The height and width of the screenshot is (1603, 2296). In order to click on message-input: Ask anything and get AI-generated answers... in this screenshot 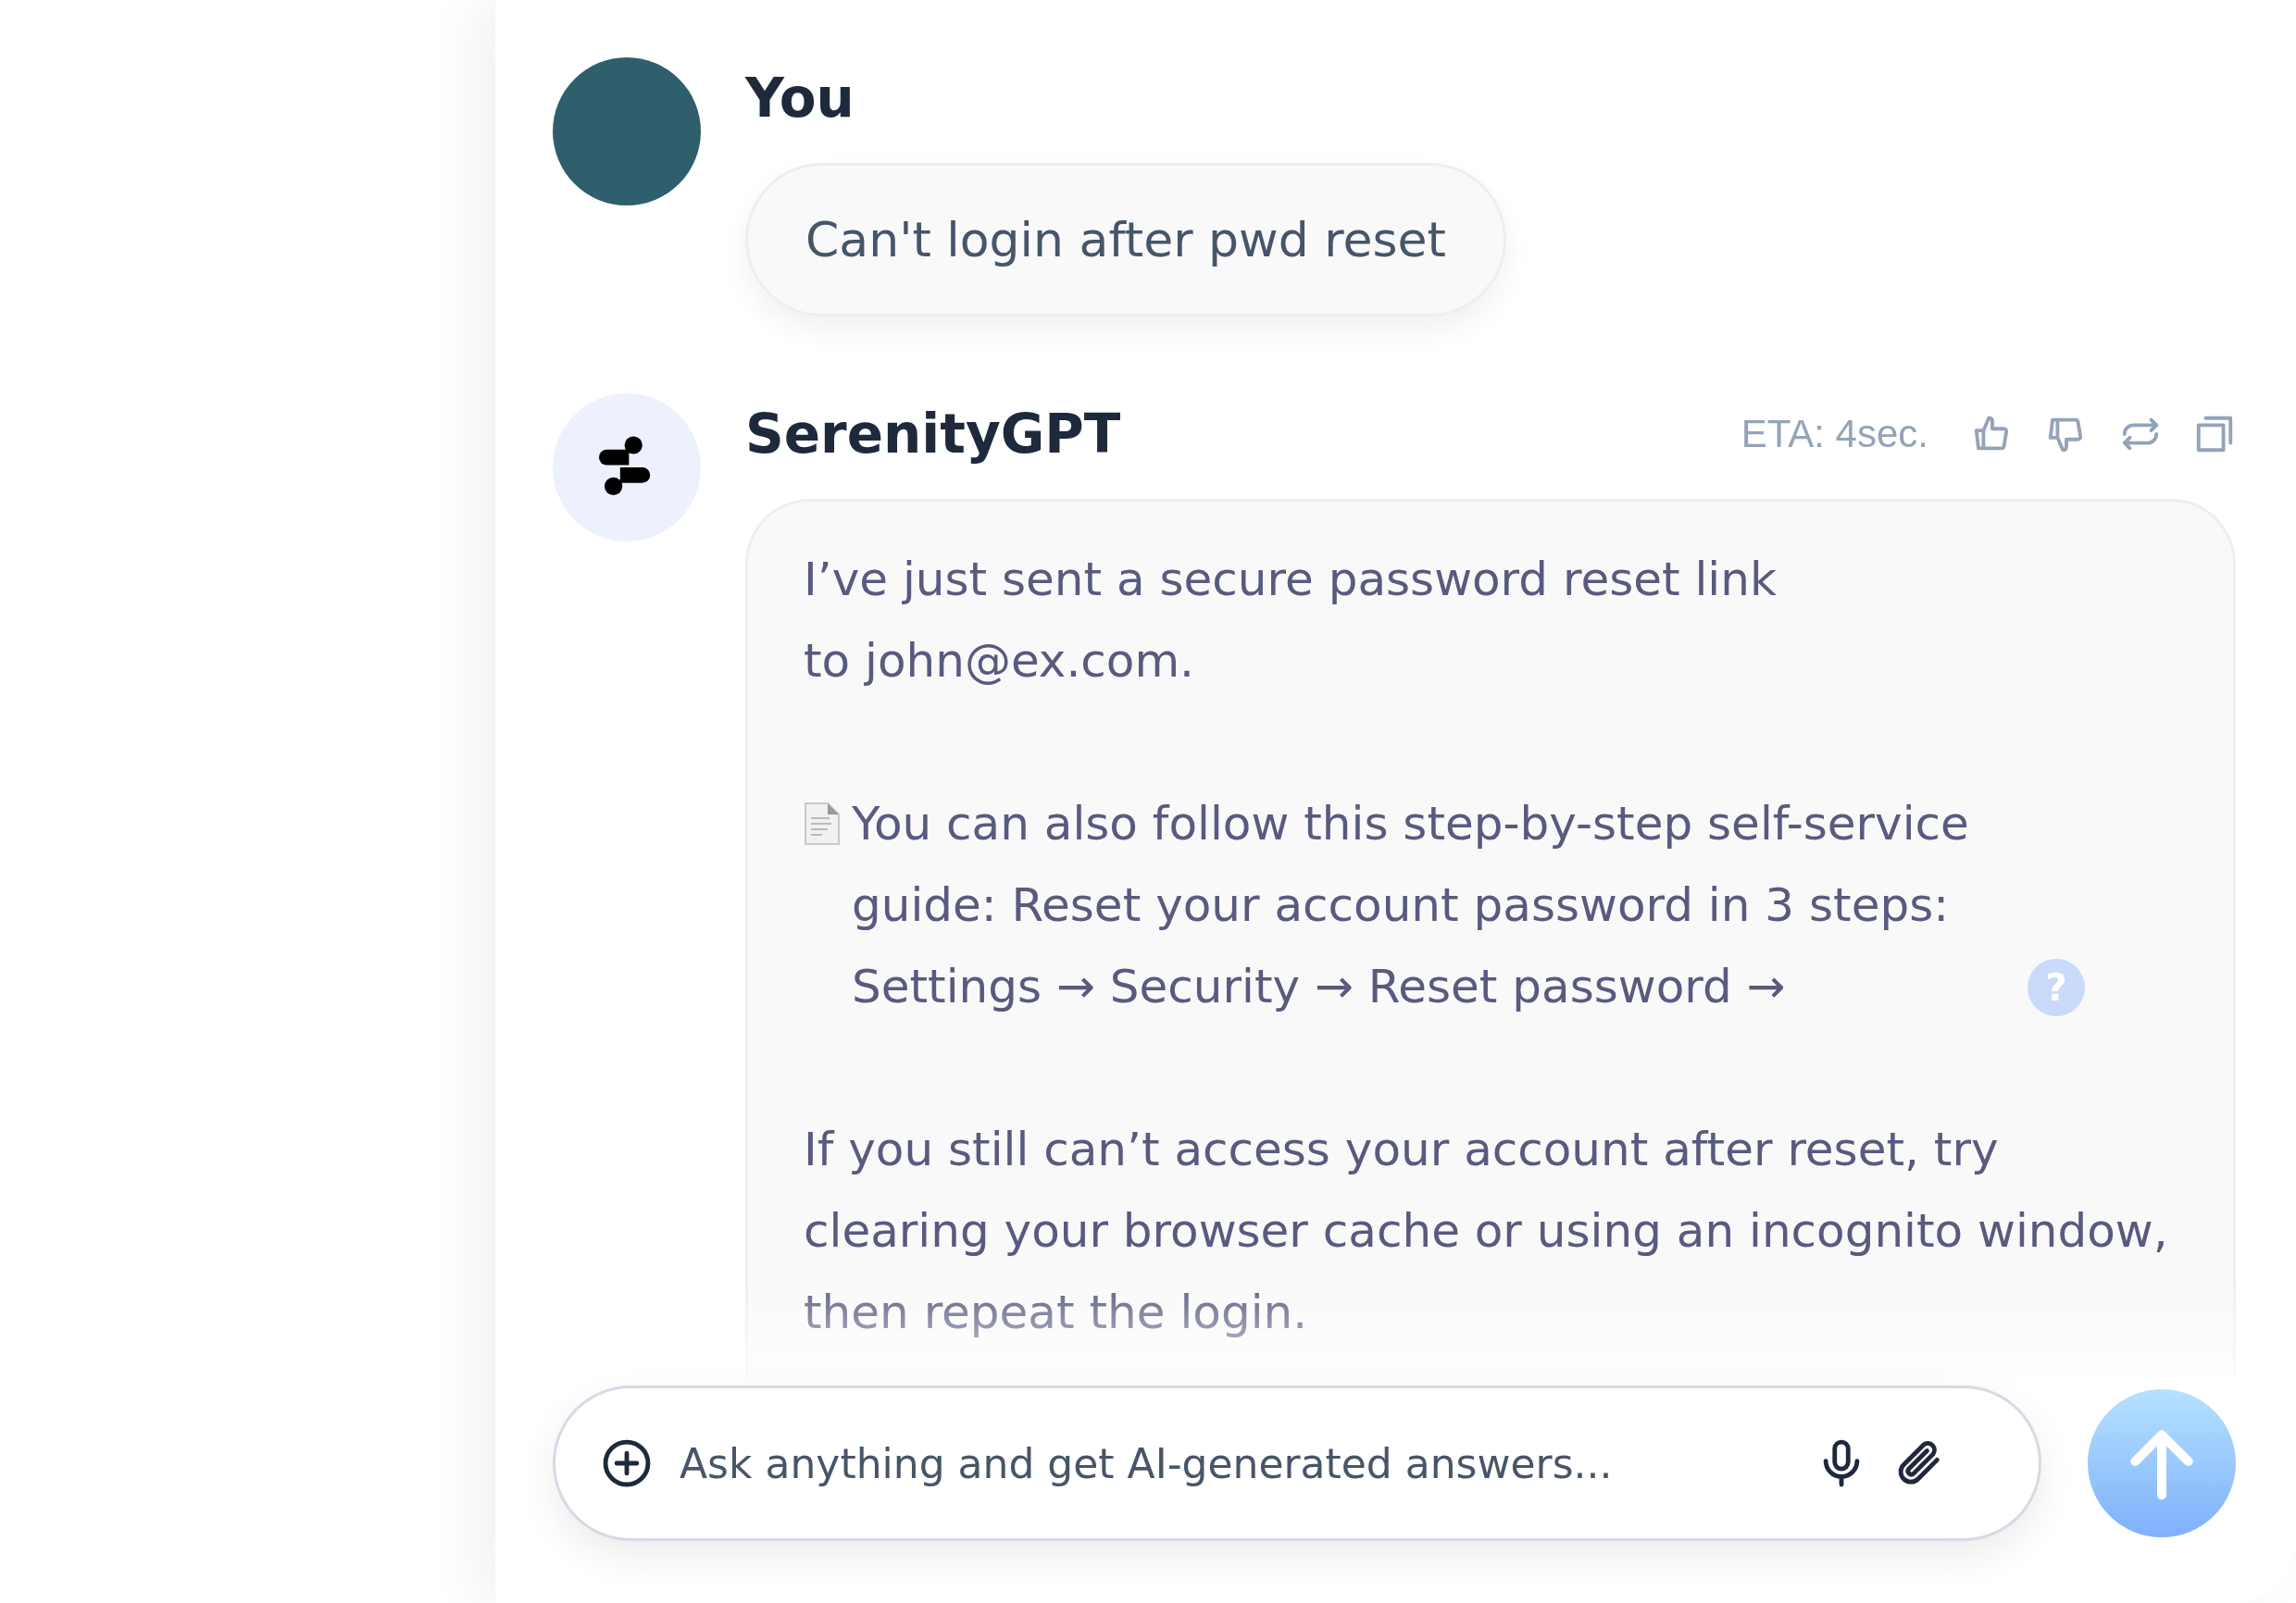, I will do `click(1234, 1463)`.